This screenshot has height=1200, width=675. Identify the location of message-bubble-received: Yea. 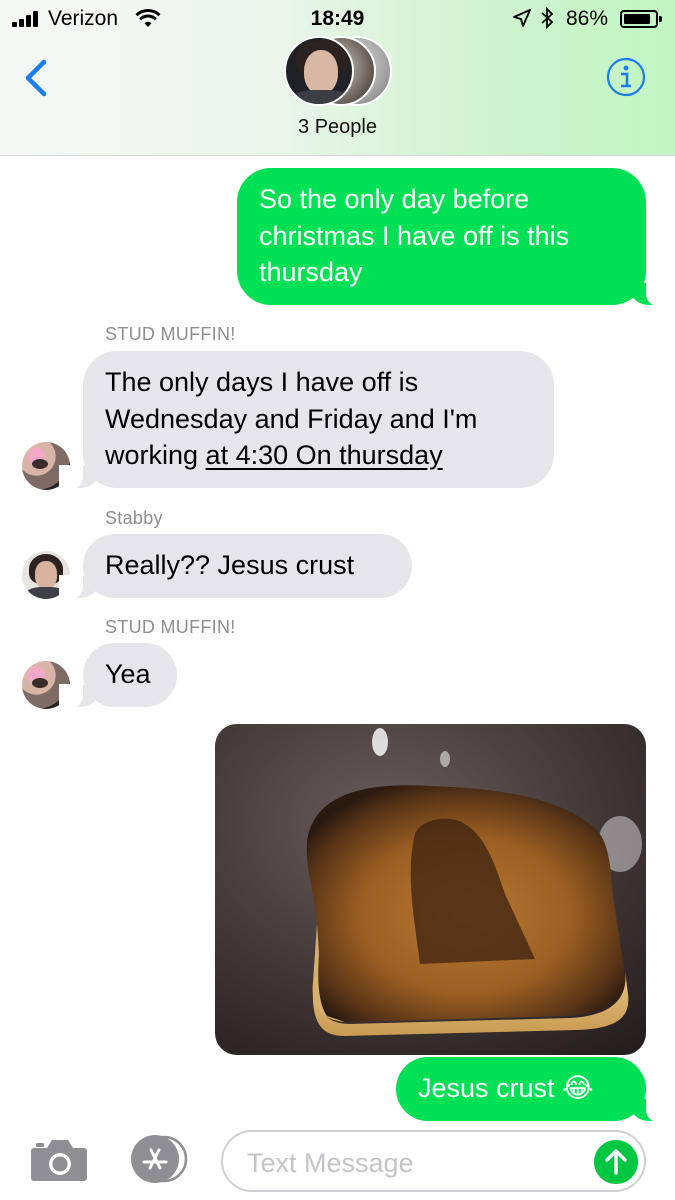
(118, 675).